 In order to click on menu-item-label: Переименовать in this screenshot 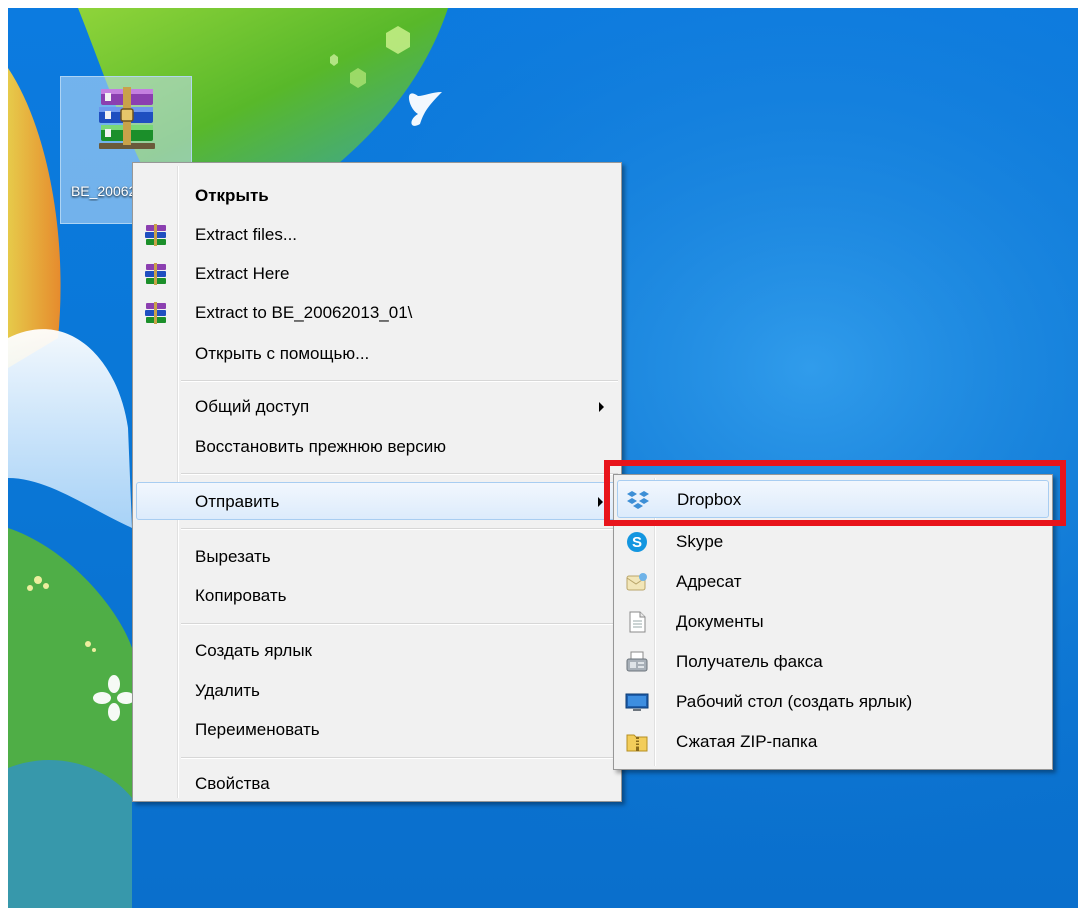, I will do `click(257, 729)`.